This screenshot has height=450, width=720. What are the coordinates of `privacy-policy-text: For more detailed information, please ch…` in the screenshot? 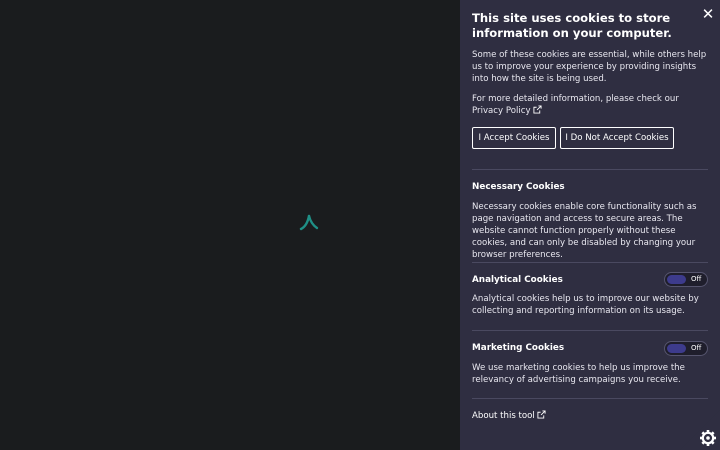 It's located at (591, 105).